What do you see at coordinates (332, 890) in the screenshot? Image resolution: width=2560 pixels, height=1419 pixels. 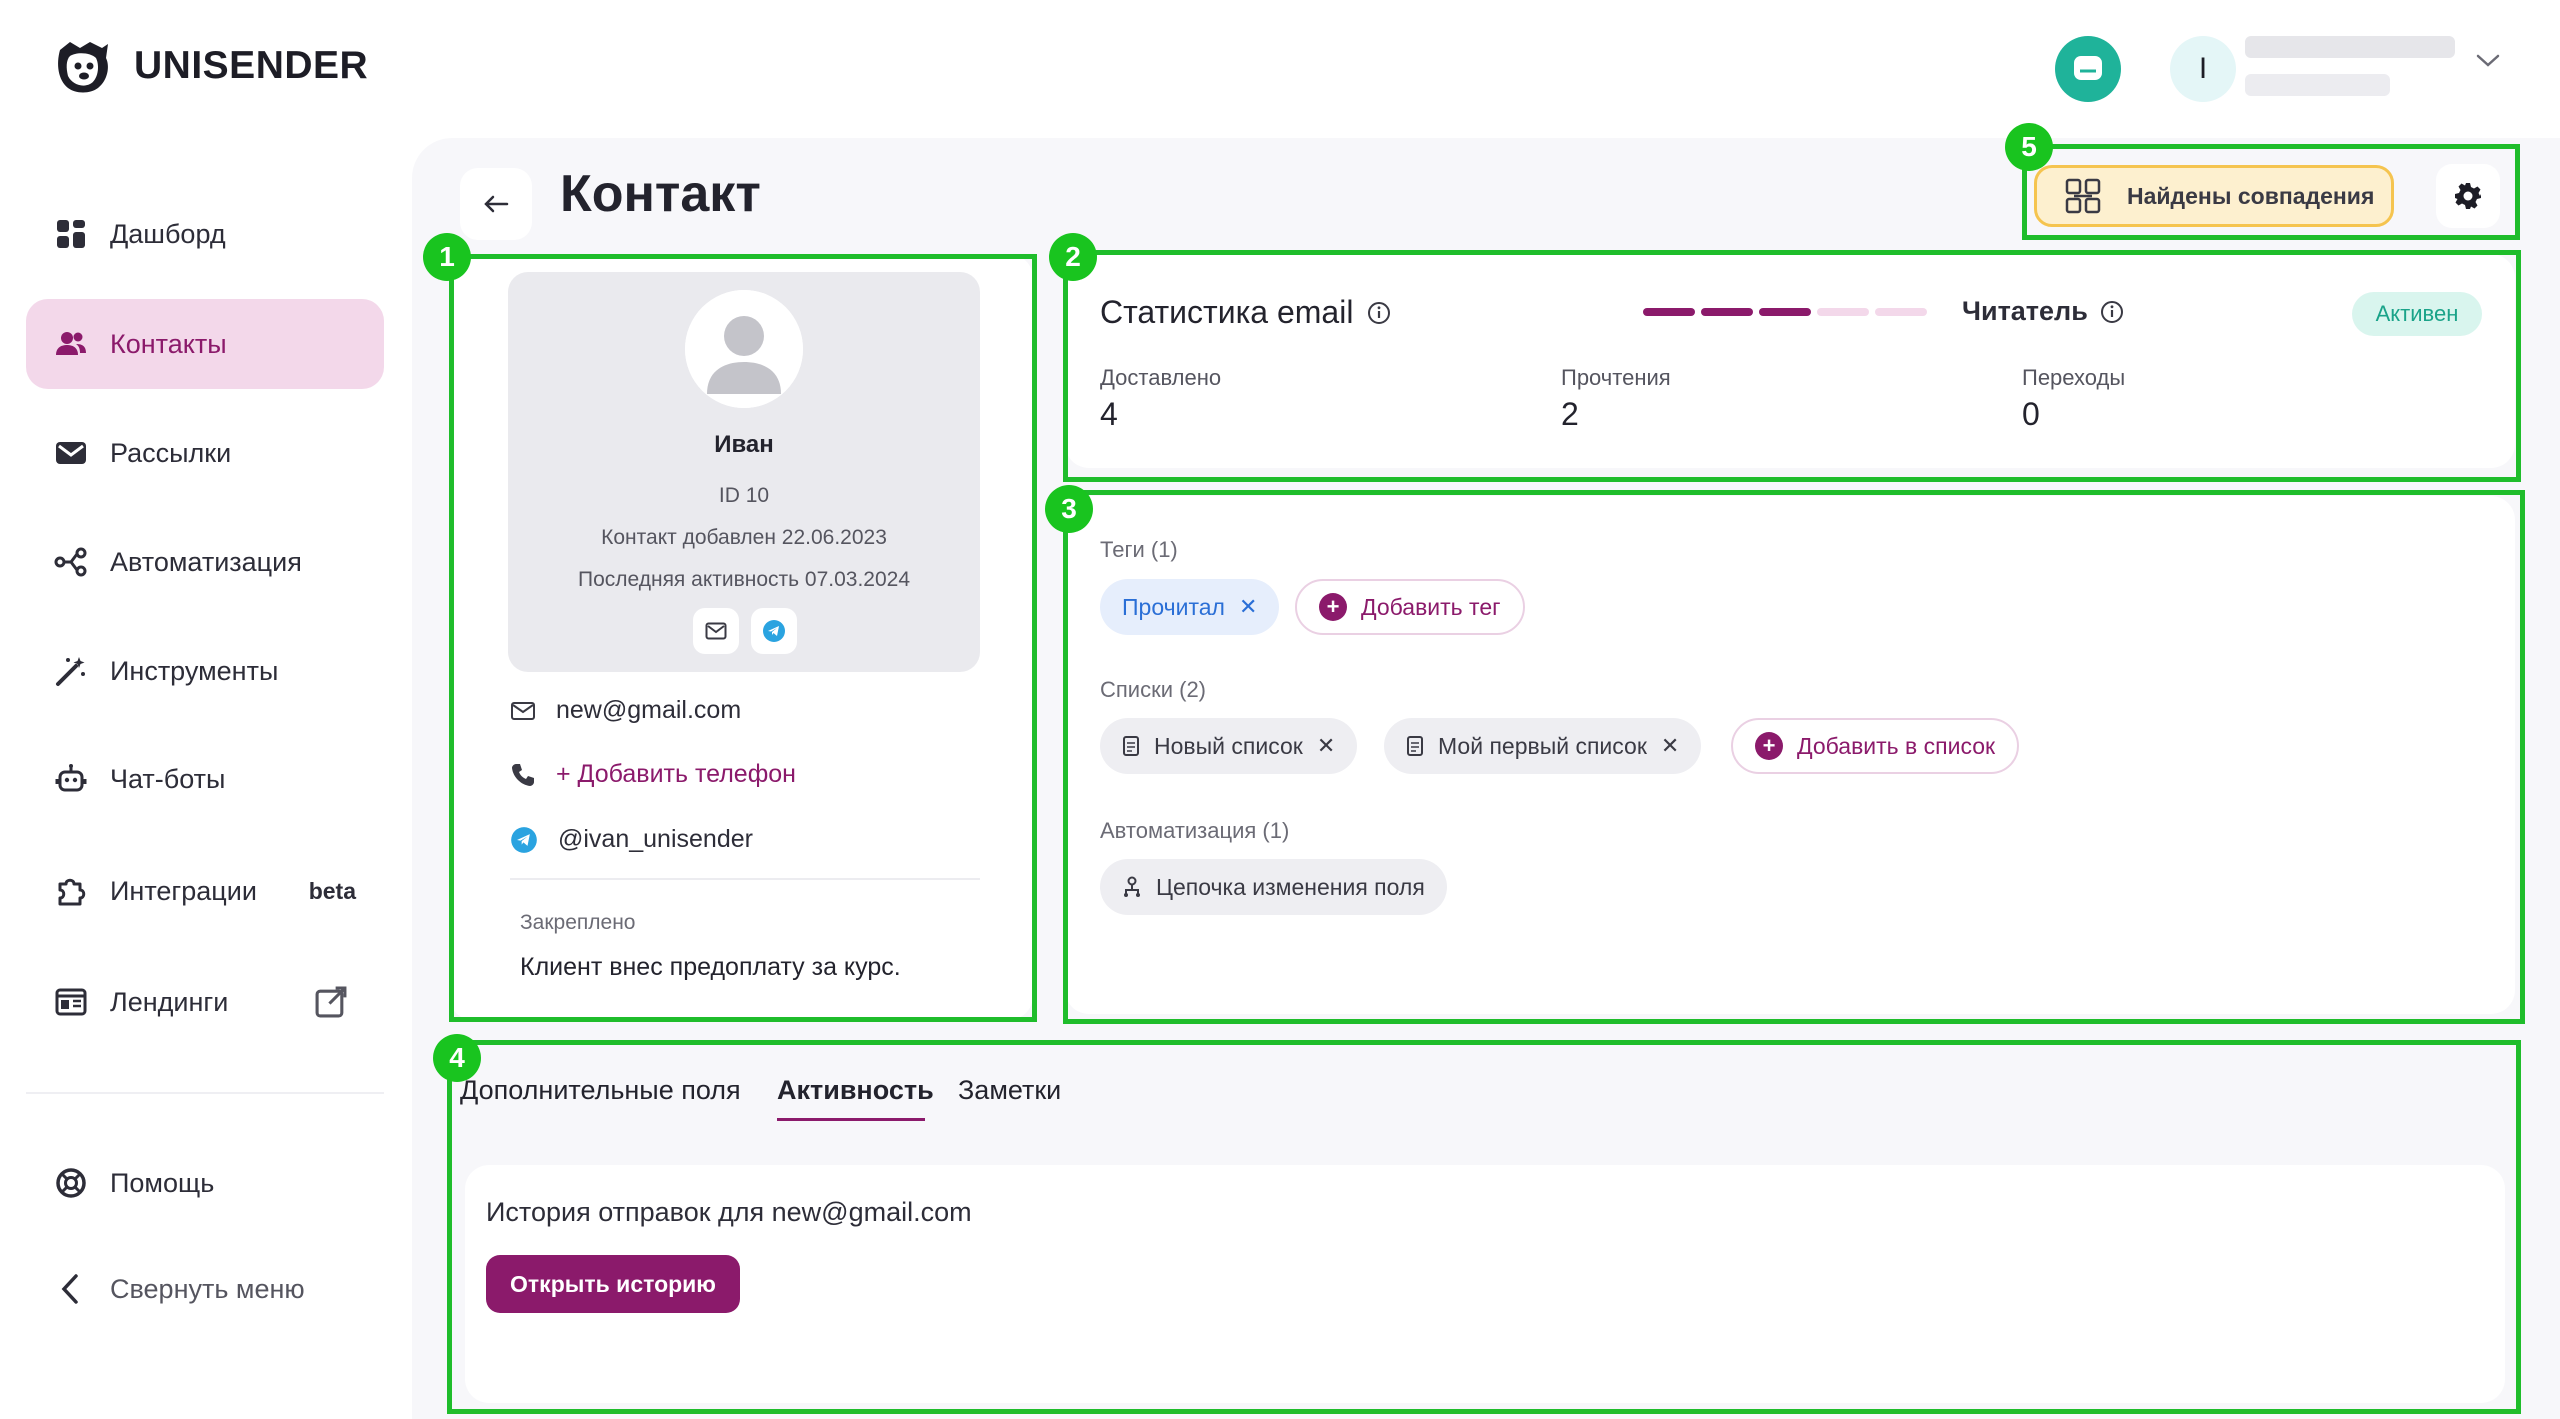 I see `beta-badge: beta` at bounding box center [332, 890].